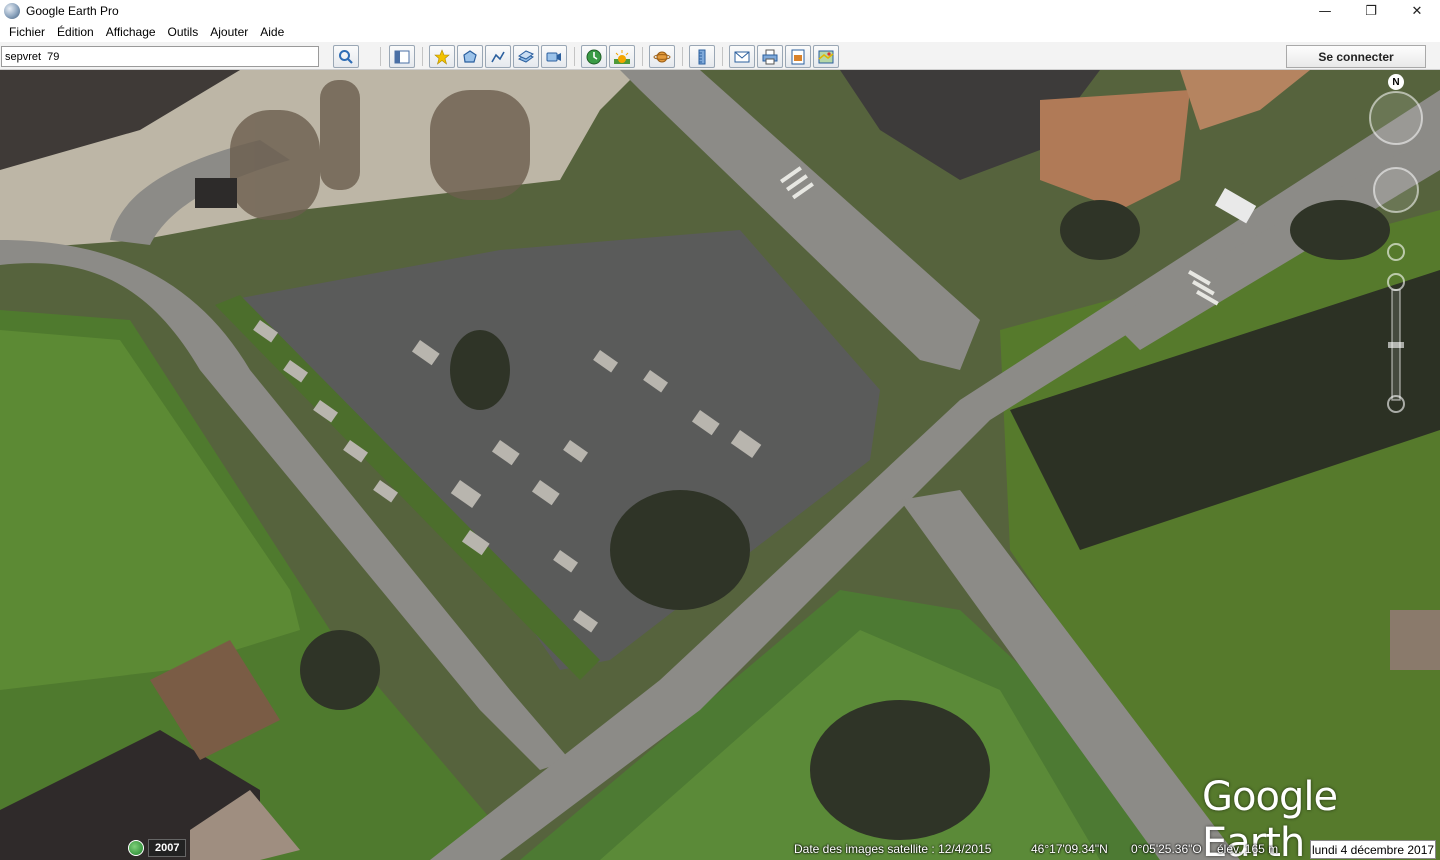 The image size is (1440, 860). I want to click on menu-affichage: Affichage, so click(131, 32).